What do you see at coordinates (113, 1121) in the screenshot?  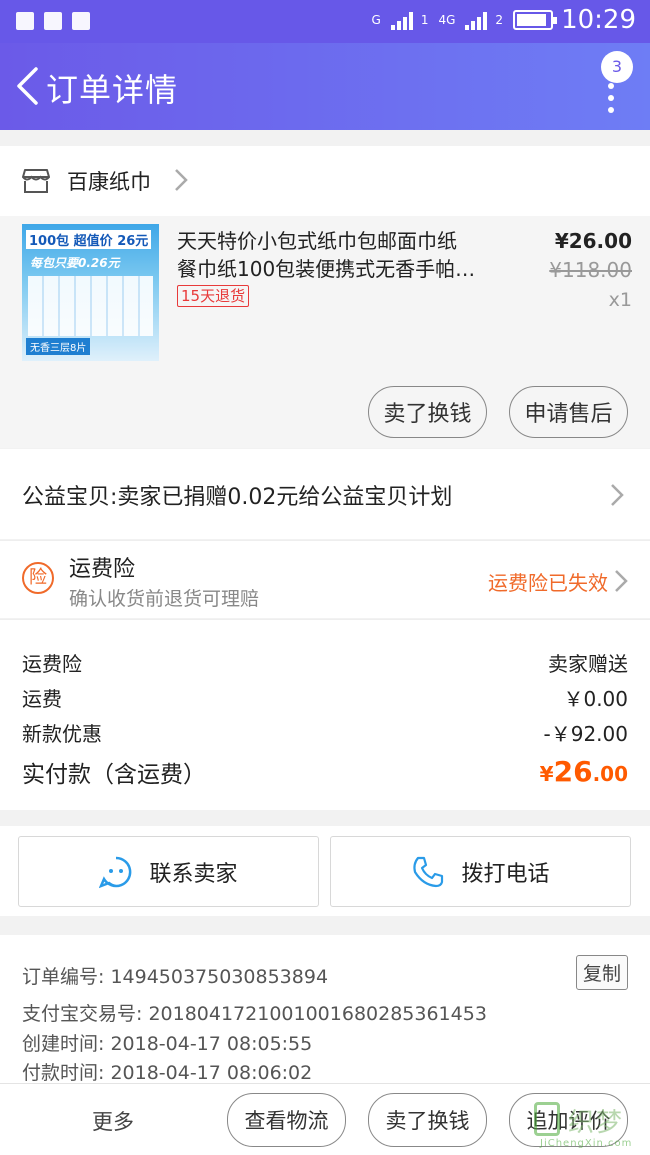 I see `more-button: 更多` at bounding box center [113, 1121].